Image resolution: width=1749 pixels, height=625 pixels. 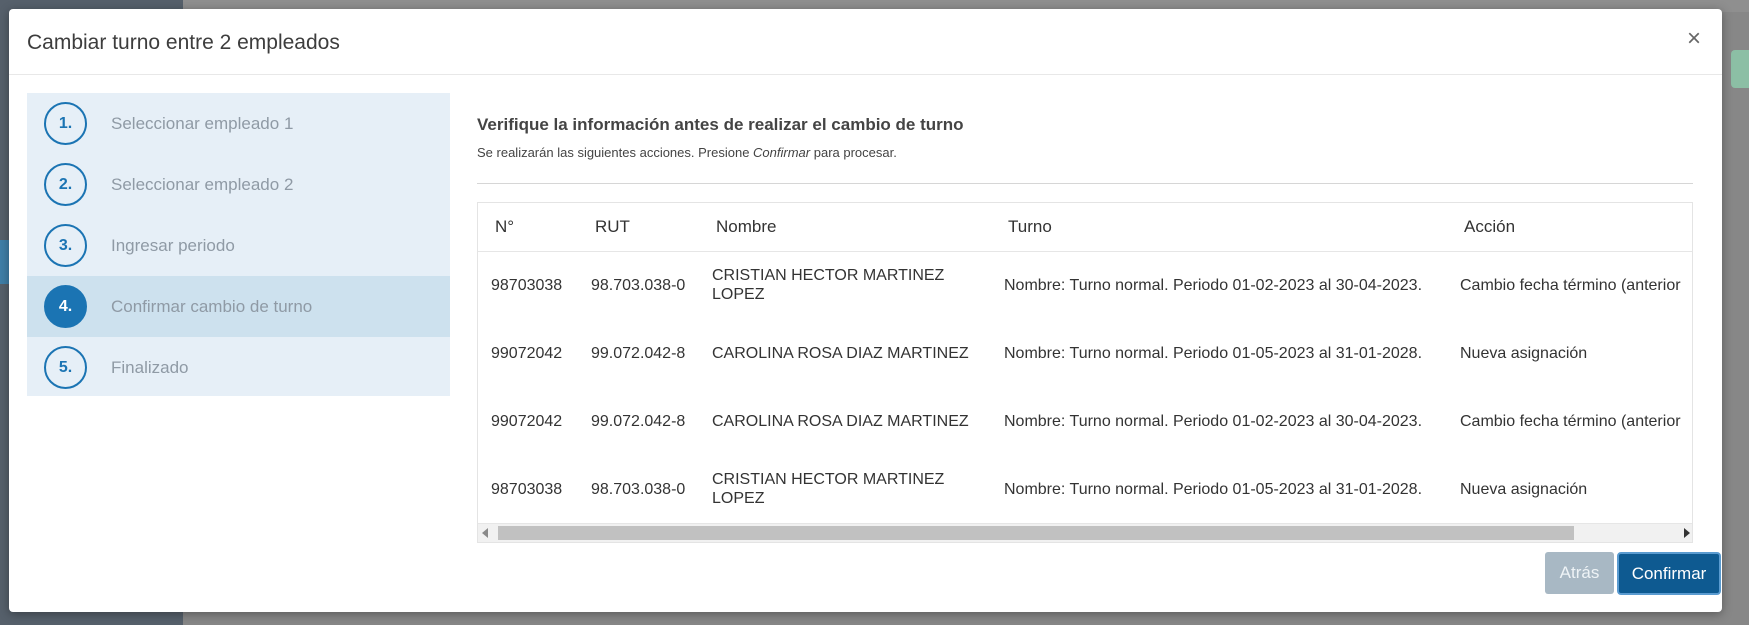 I want to click on backdrop-status-pill, so click(x=1740, y=69).